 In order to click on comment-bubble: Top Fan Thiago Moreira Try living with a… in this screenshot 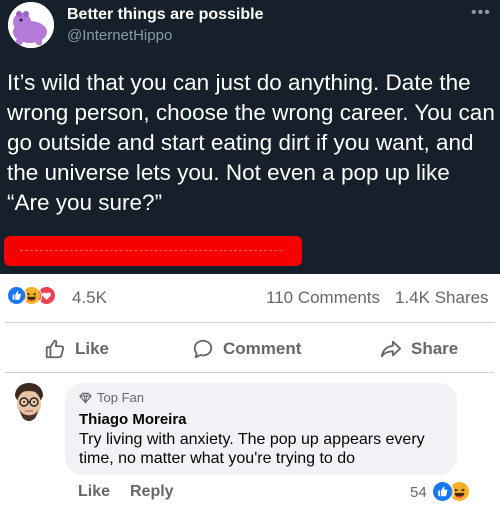, I will do `click(261, 429)`.